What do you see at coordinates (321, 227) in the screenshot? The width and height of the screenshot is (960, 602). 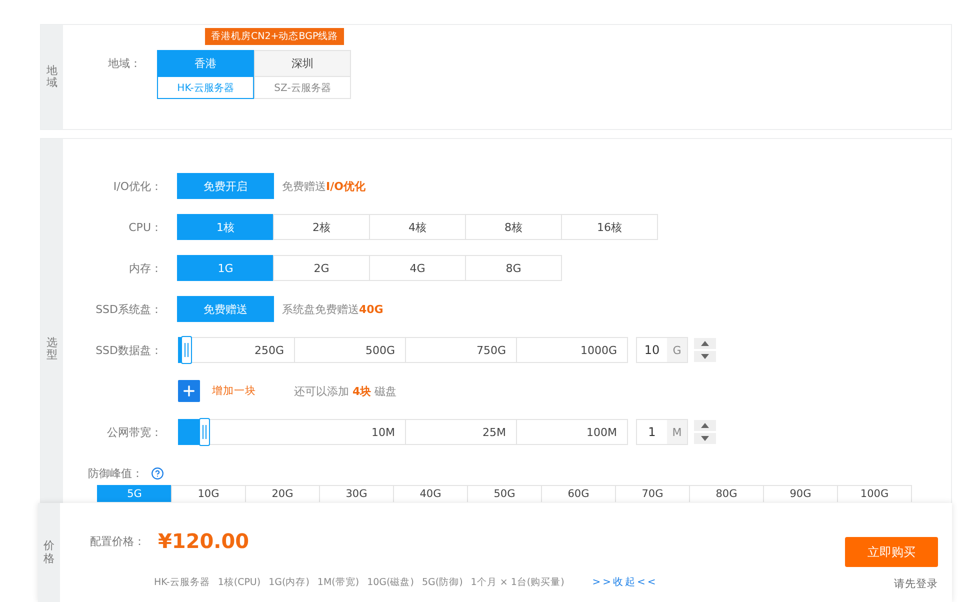 I see `option-button: 2核` at bounding box center [321, 227].